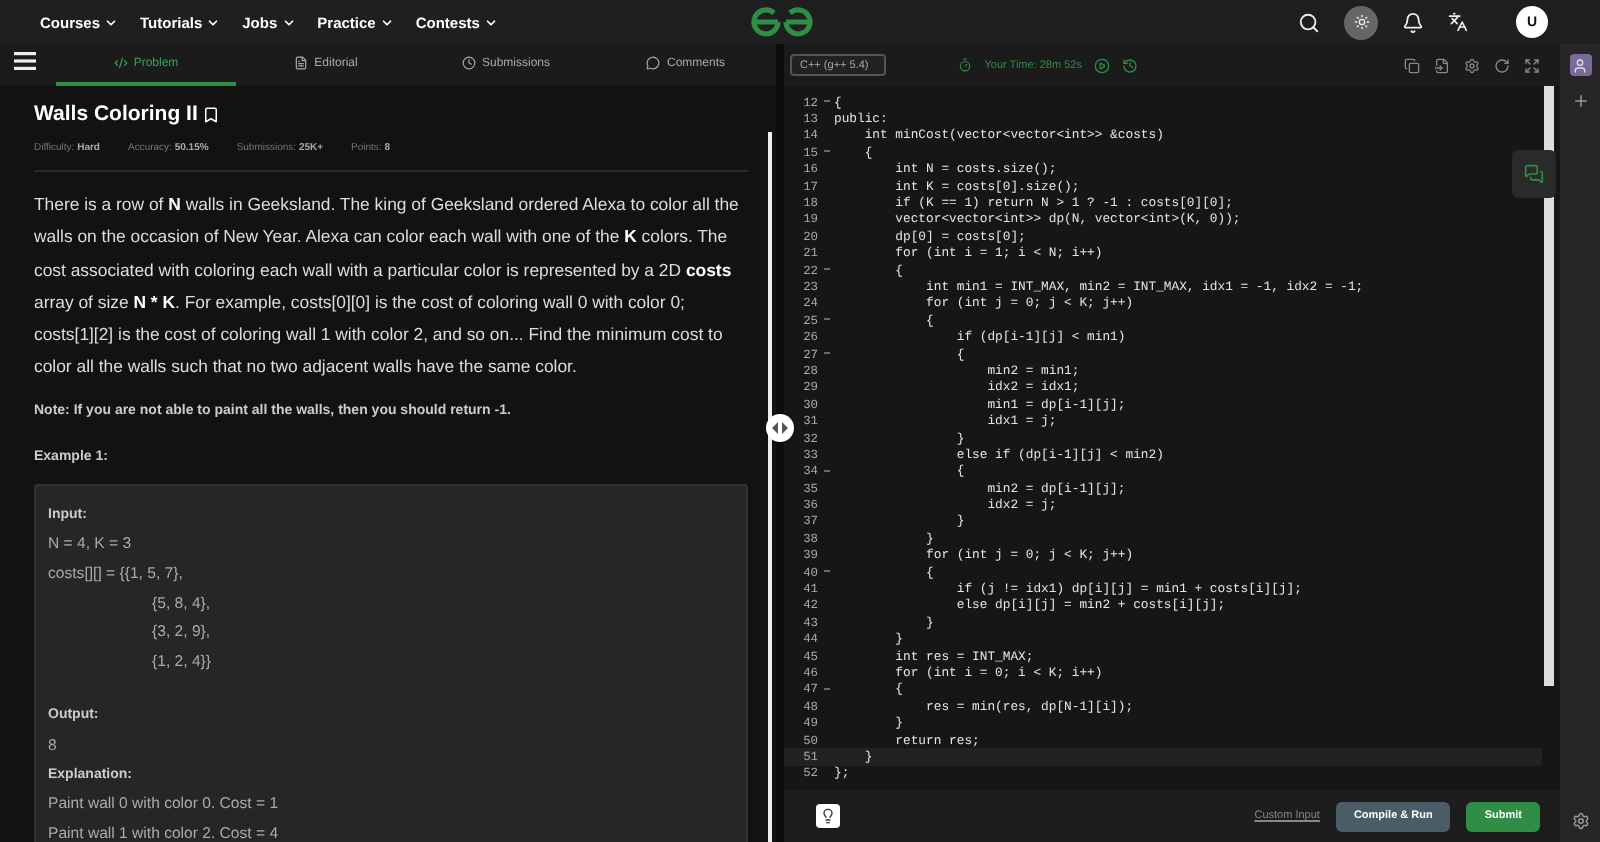 This screenshot has width=1600, height=842. What do you see at coordinates (1413, 22) in the screenshot?
I see `bell-icon` at bounding box center [1413, 22].